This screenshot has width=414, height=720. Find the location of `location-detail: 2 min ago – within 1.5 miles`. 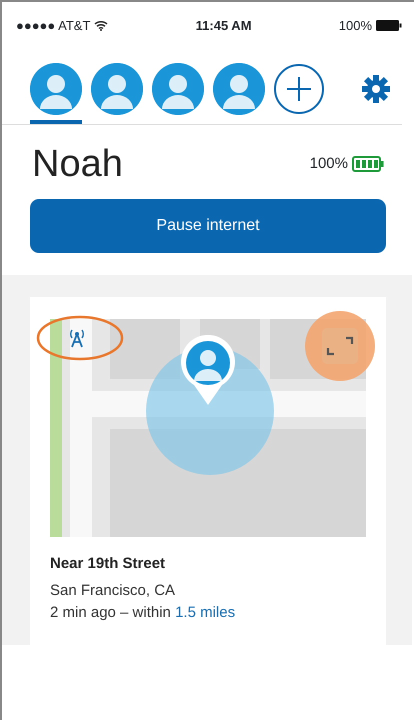

location-detail: 2 min ago – within 1.5 miles is located at coordinates (143, 613).